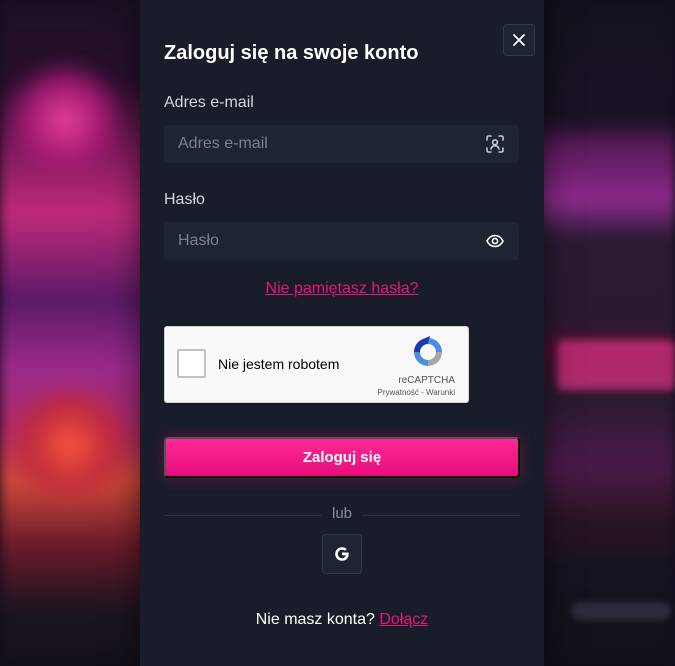 The height and width of the screenshot is (666, 675). What do you see at coordinates (191, 363) in the screenshot?
I see `recaptcha-checkbox` at bounding box center [191, 363].